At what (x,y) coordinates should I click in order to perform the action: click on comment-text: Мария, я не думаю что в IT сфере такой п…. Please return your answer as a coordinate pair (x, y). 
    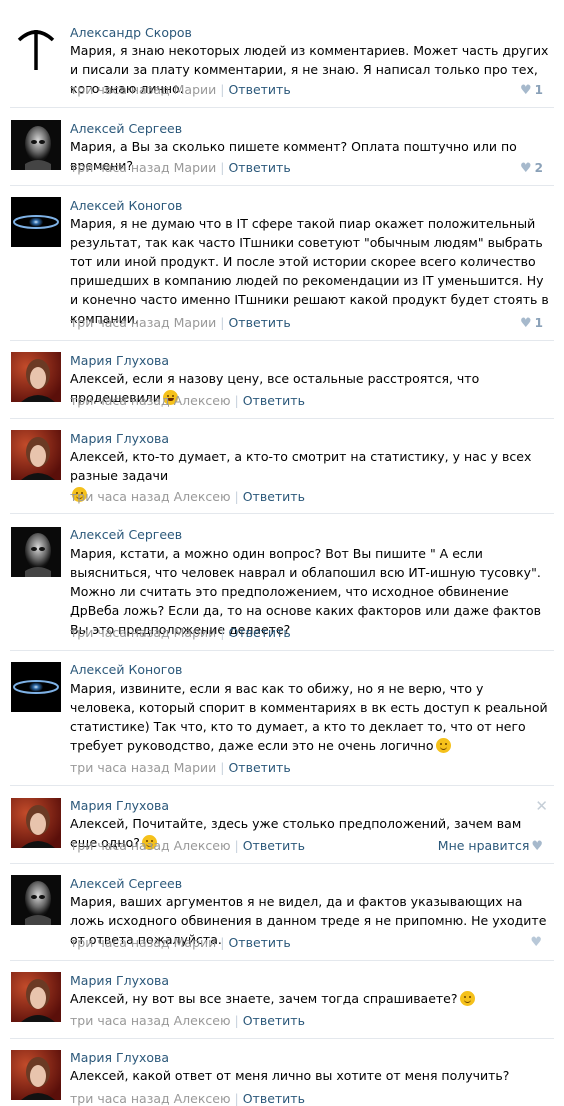
    Looking at the image, I should click on (310, 271).